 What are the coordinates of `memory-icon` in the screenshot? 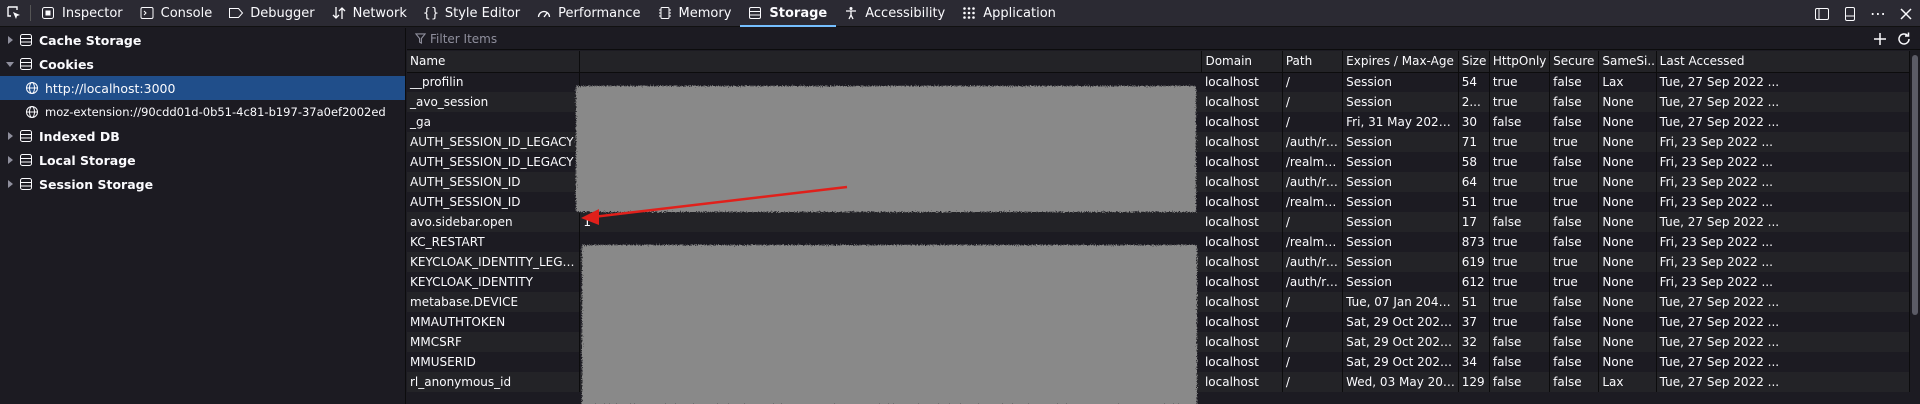 It's located at (665, 13).